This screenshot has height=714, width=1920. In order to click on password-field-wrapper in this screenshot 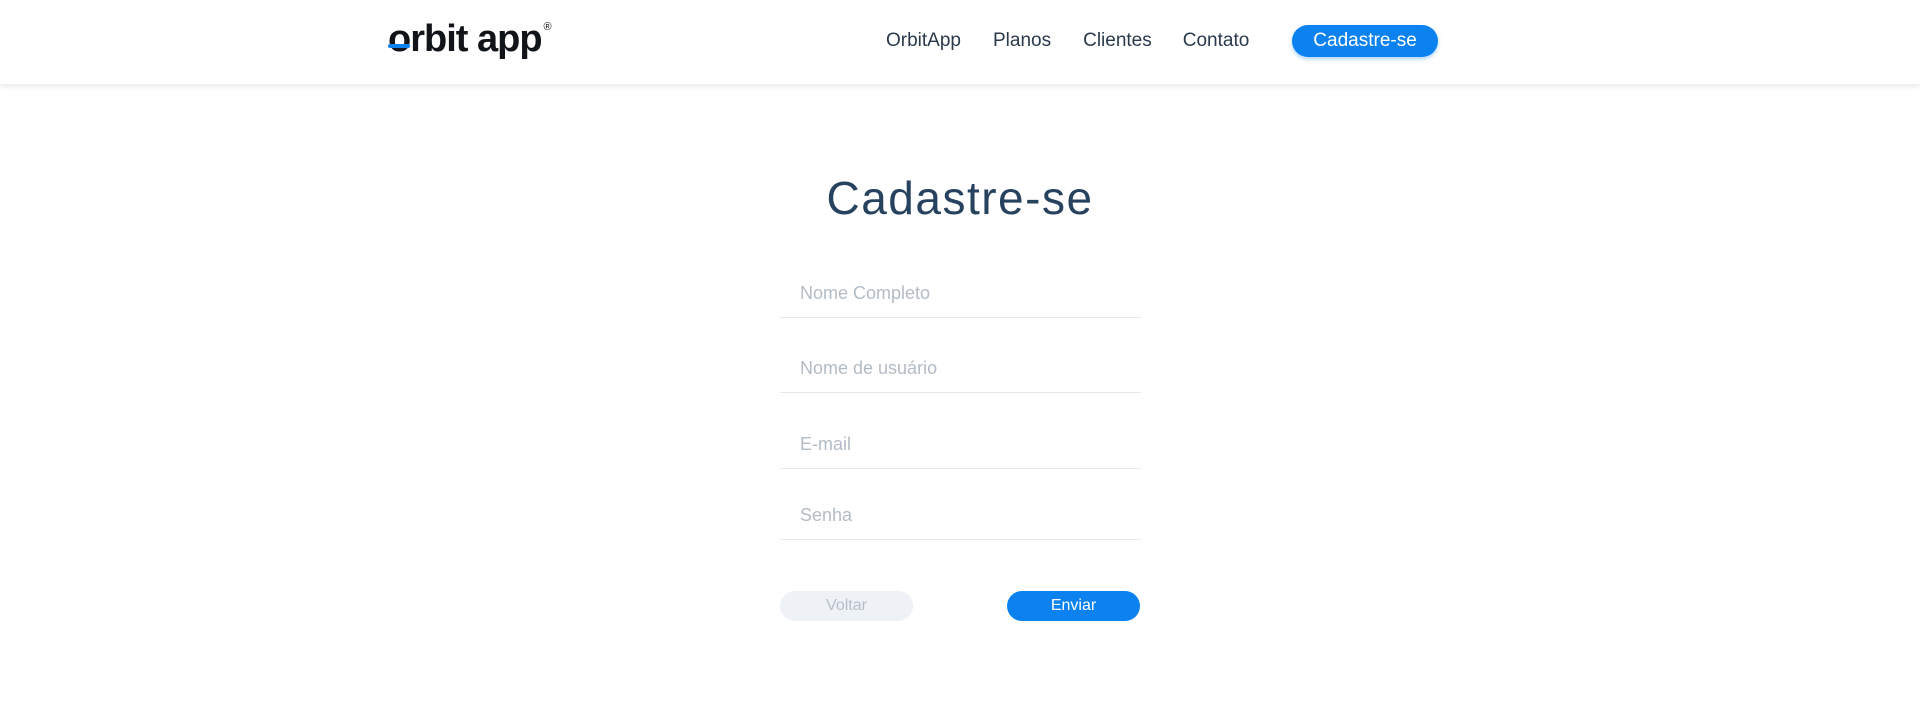, I will do `click(960, 516)`.